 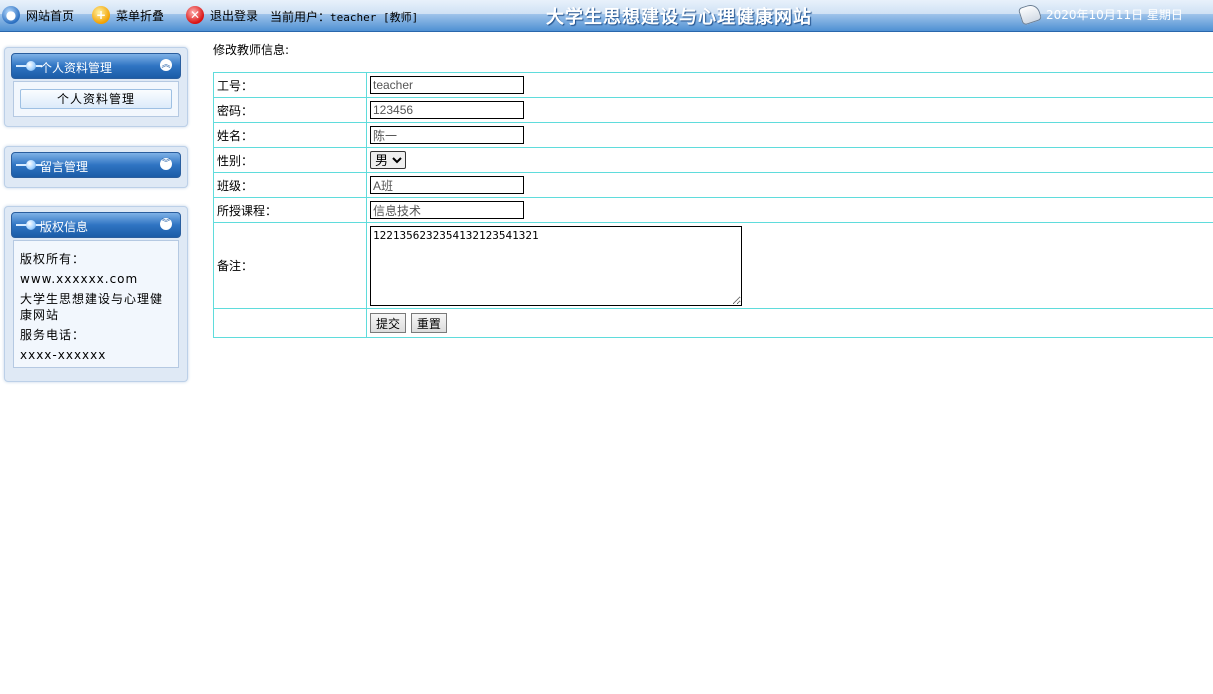 I want to click on panel-copyright-title: 版权信息, so click(x=64, y=227).